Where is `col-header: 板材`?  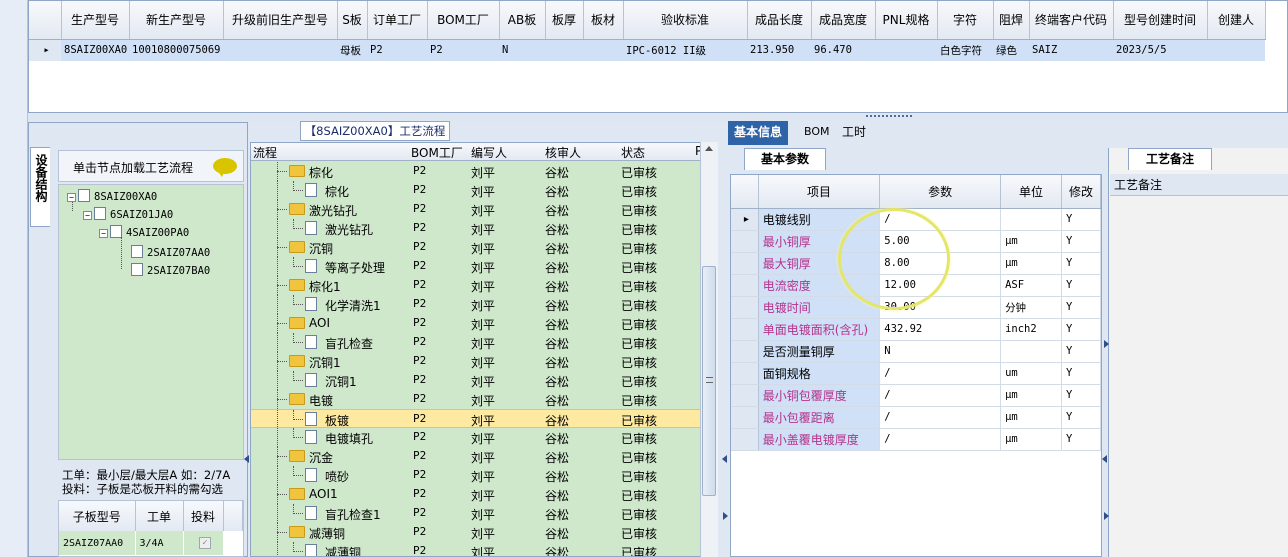
col-header: 板材 is located at coordinates (603, 20).